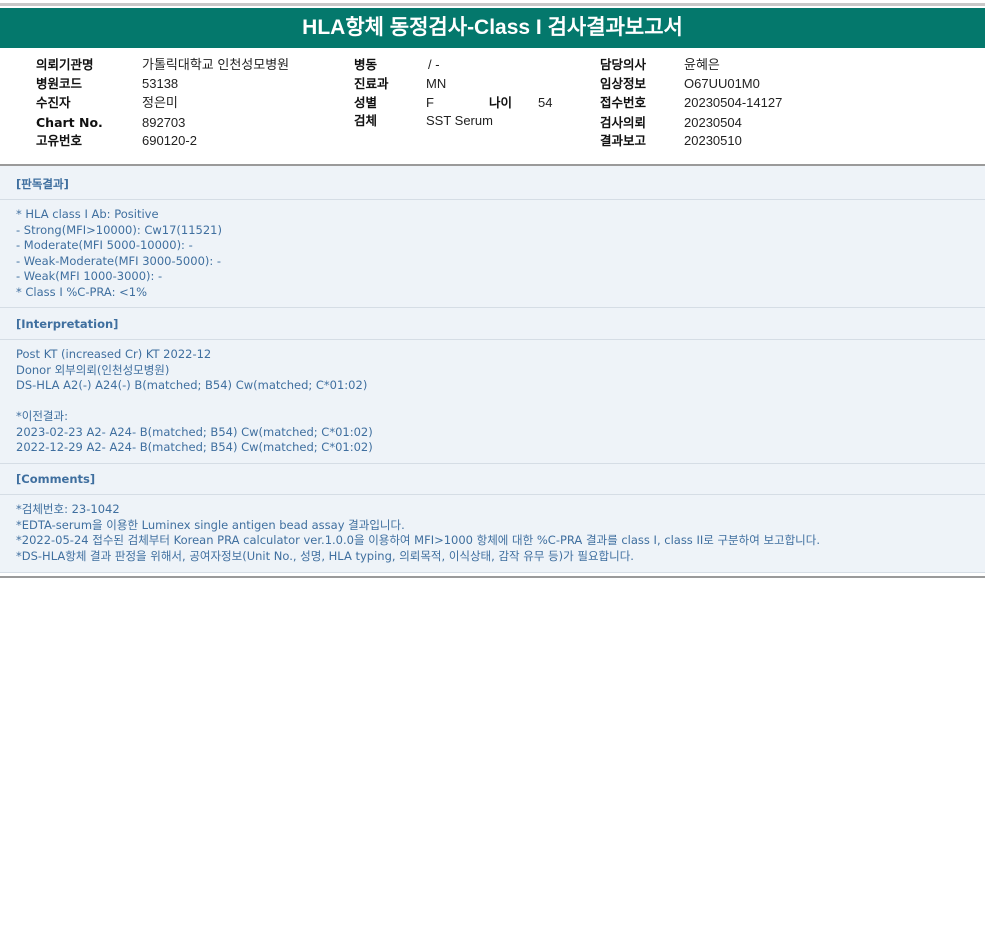 The width and height of the screenshot is (985, 928). I want to click on value-test-request-date: 20230504, so click(713, 122).